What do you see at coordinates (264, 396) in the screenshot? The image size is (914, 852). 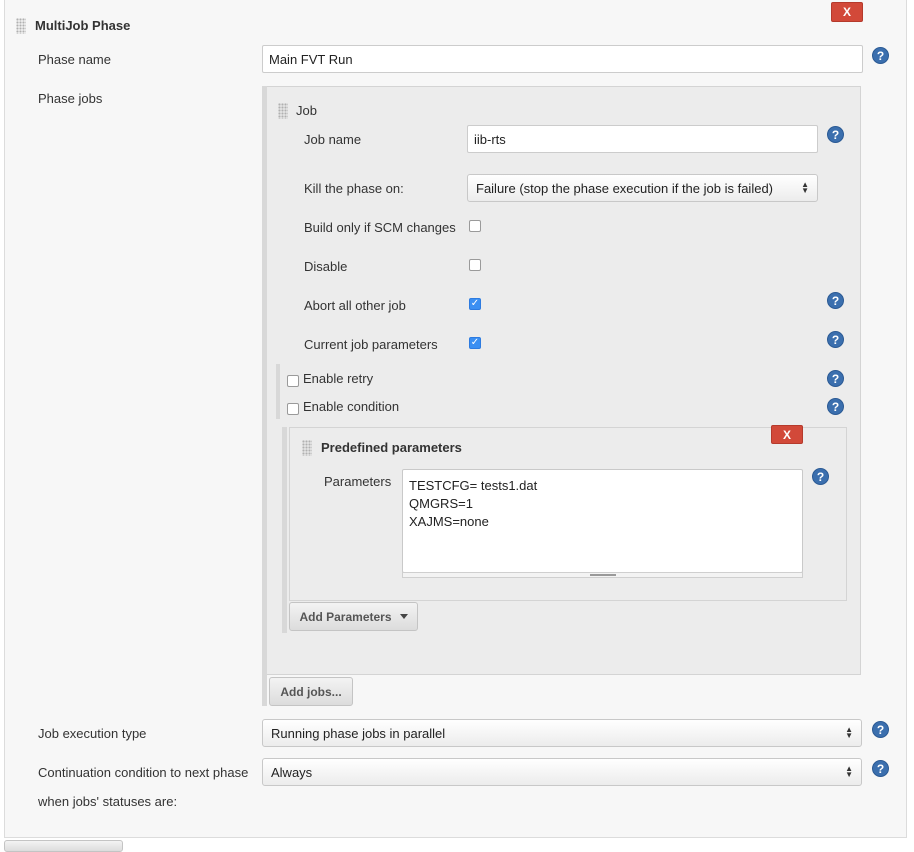 I see `phase-jobs-bar` at bounding box center [264, 396].